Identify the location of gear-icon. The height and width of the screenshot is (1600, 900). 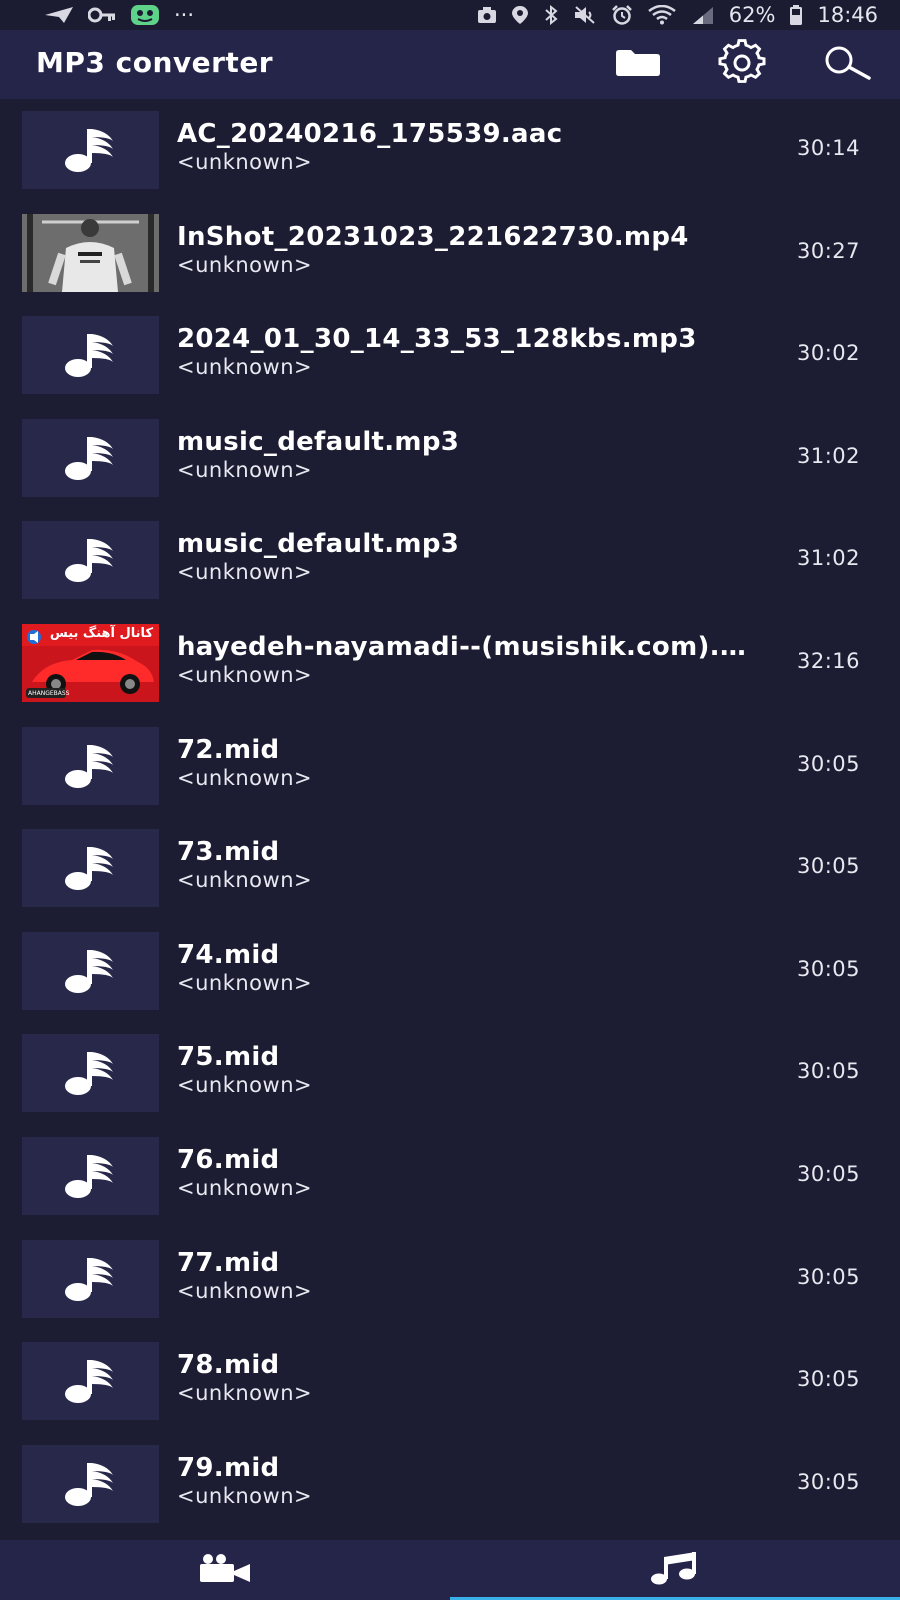
(742, 65).